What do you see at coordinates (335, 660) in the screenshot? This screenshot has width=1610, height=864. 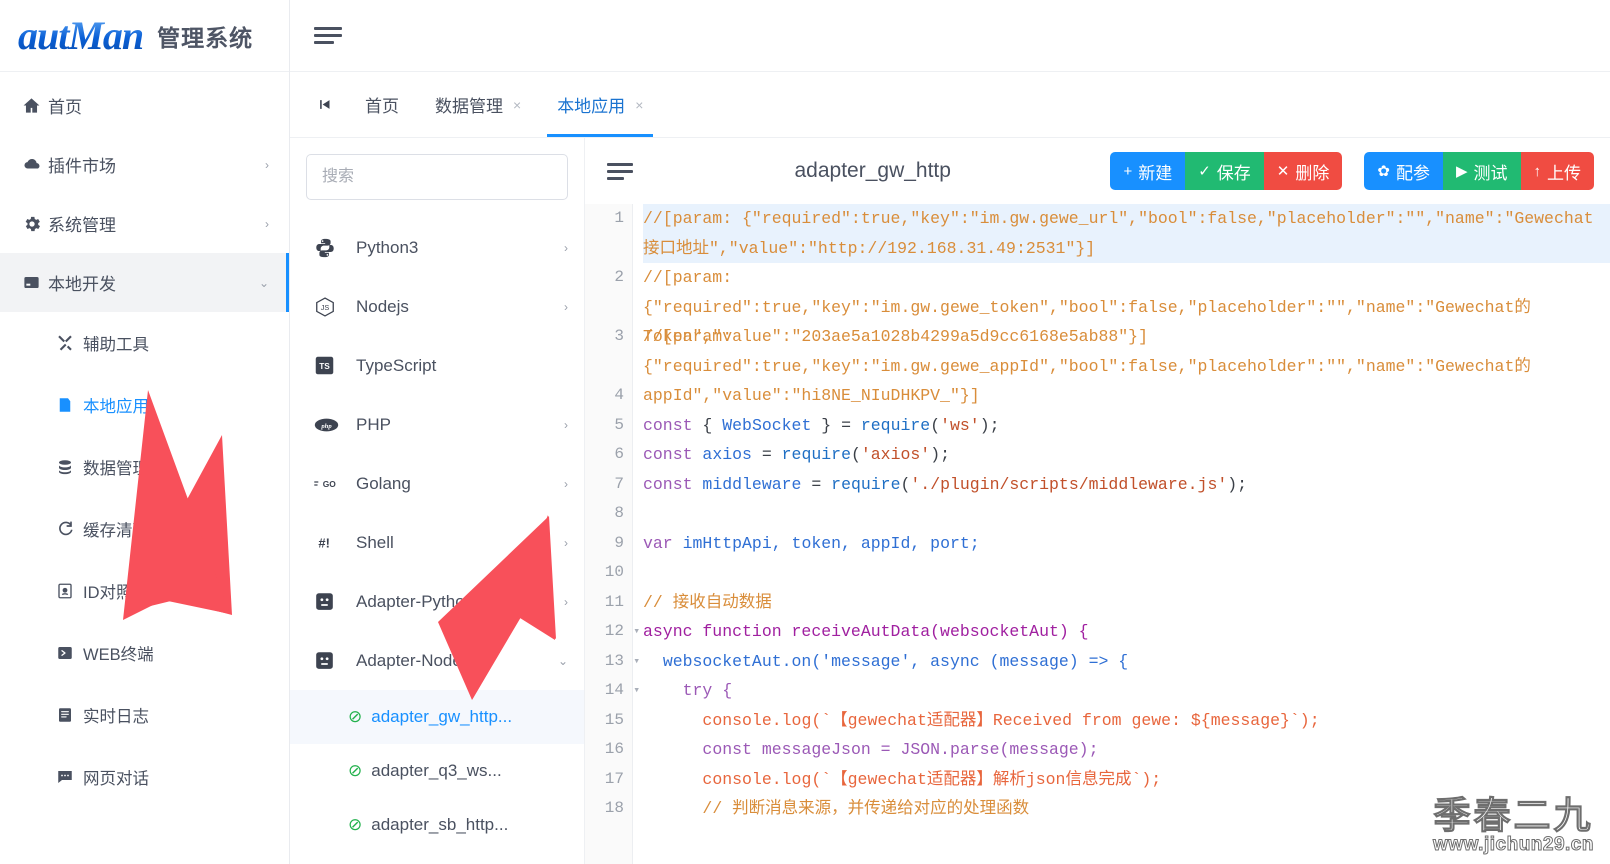 I see `adapter-icon` at bounding box center [335, 660].